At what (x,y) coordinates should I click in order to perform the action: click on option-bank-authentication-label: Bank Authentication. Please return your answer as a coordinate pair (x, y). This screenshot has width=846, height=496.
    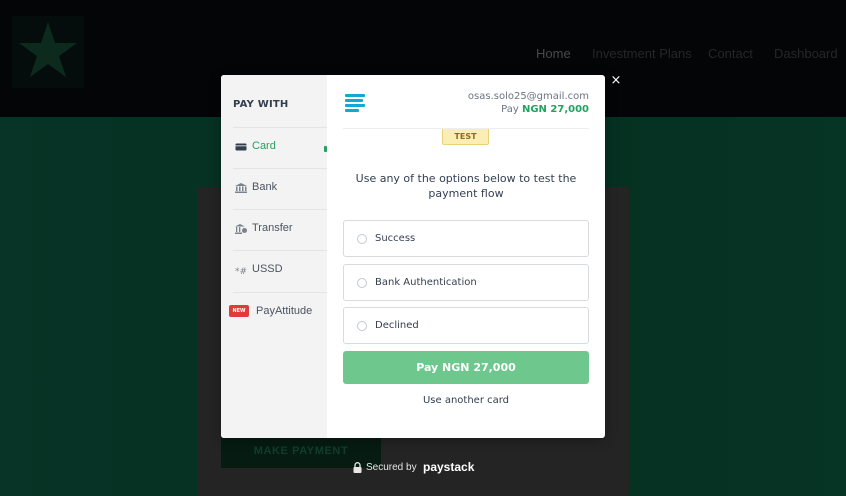
    Looking at the image, I should click on (426, 282).